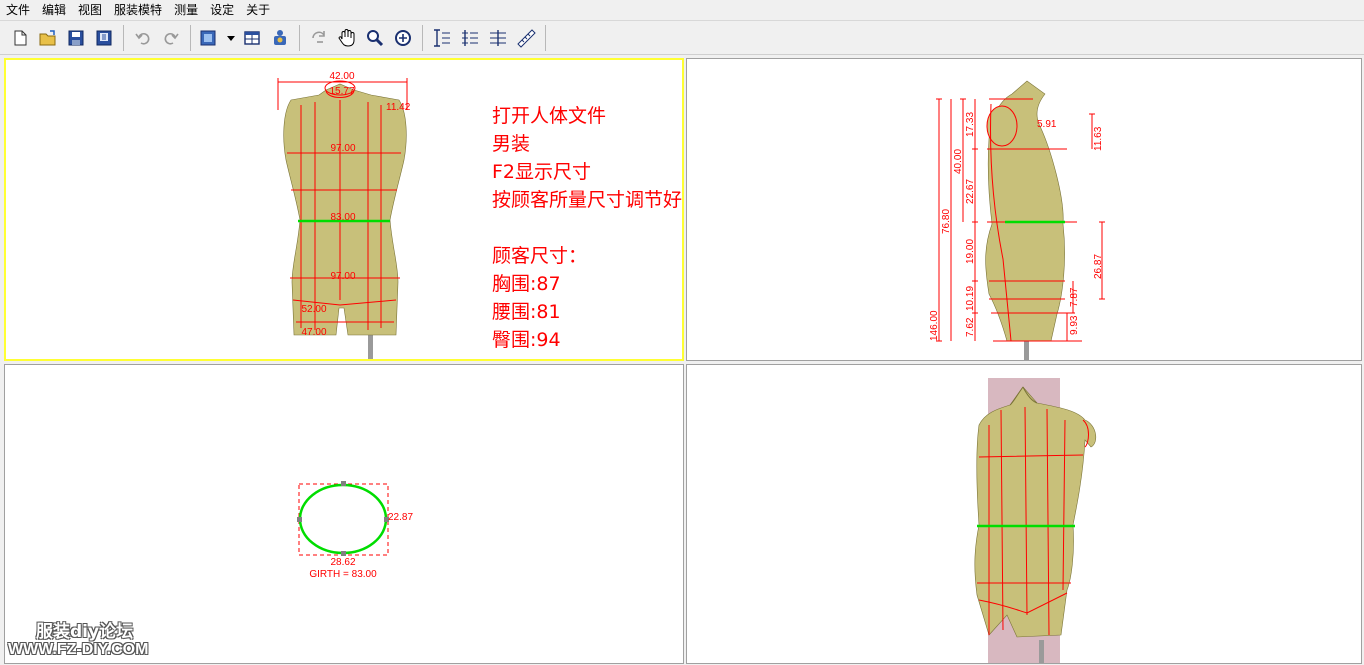  I want to click on measure-vertical-icon, so click(442, 38).